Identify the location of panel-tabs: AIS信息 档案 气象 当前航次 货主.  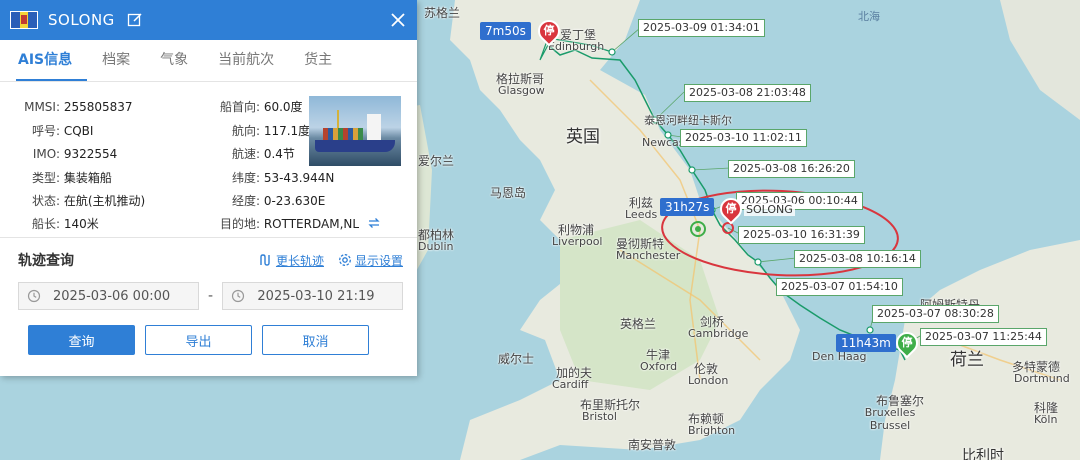
(208, 61).